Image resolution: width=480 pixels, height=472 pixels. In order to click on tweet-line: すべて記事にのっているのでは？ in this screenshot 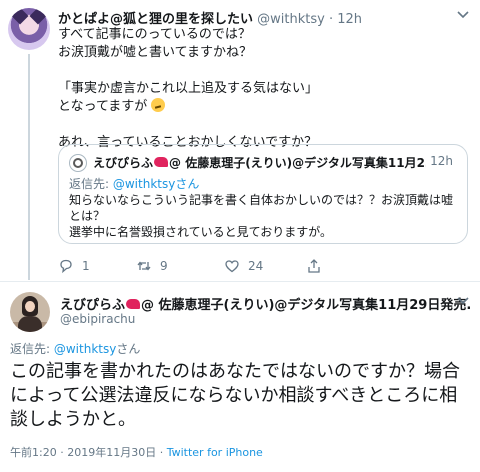, I will do `click(154, 34)`.